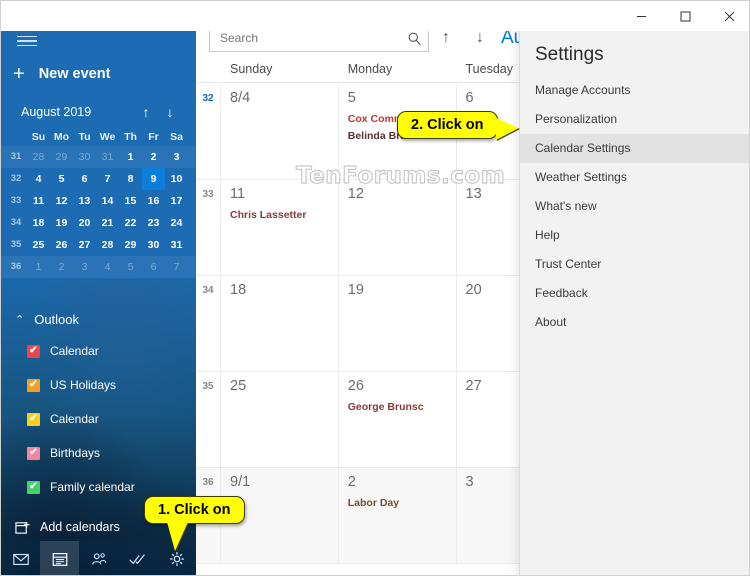  What do you see at coordinates (153, 201) in the screenshot?
I see `mini-calendar-day: 16` at bounding box center [153, 201].